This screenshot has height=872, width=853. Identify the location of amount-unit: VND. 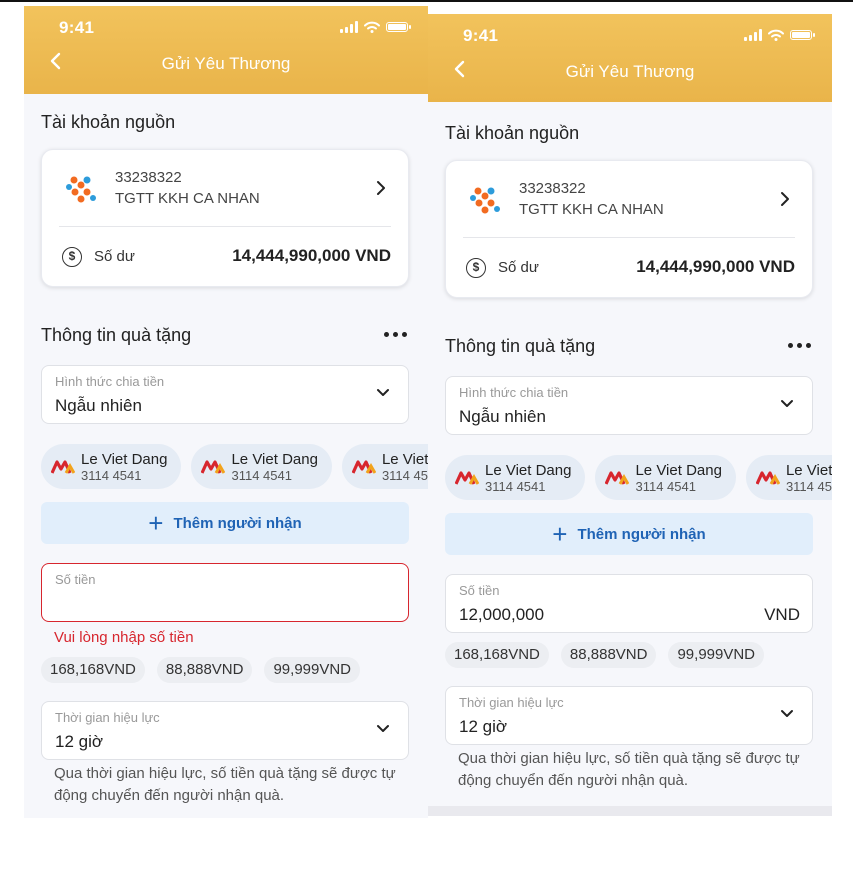
(782, 614).